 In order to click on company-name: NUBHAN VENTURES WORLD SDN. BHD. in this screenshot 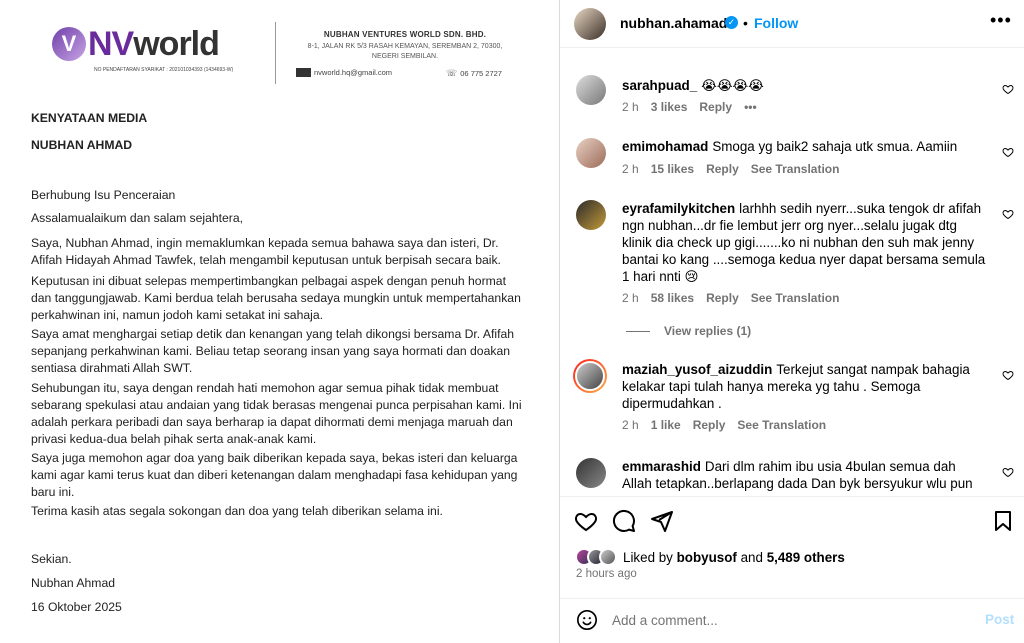, I will do `click(405, 34)`.